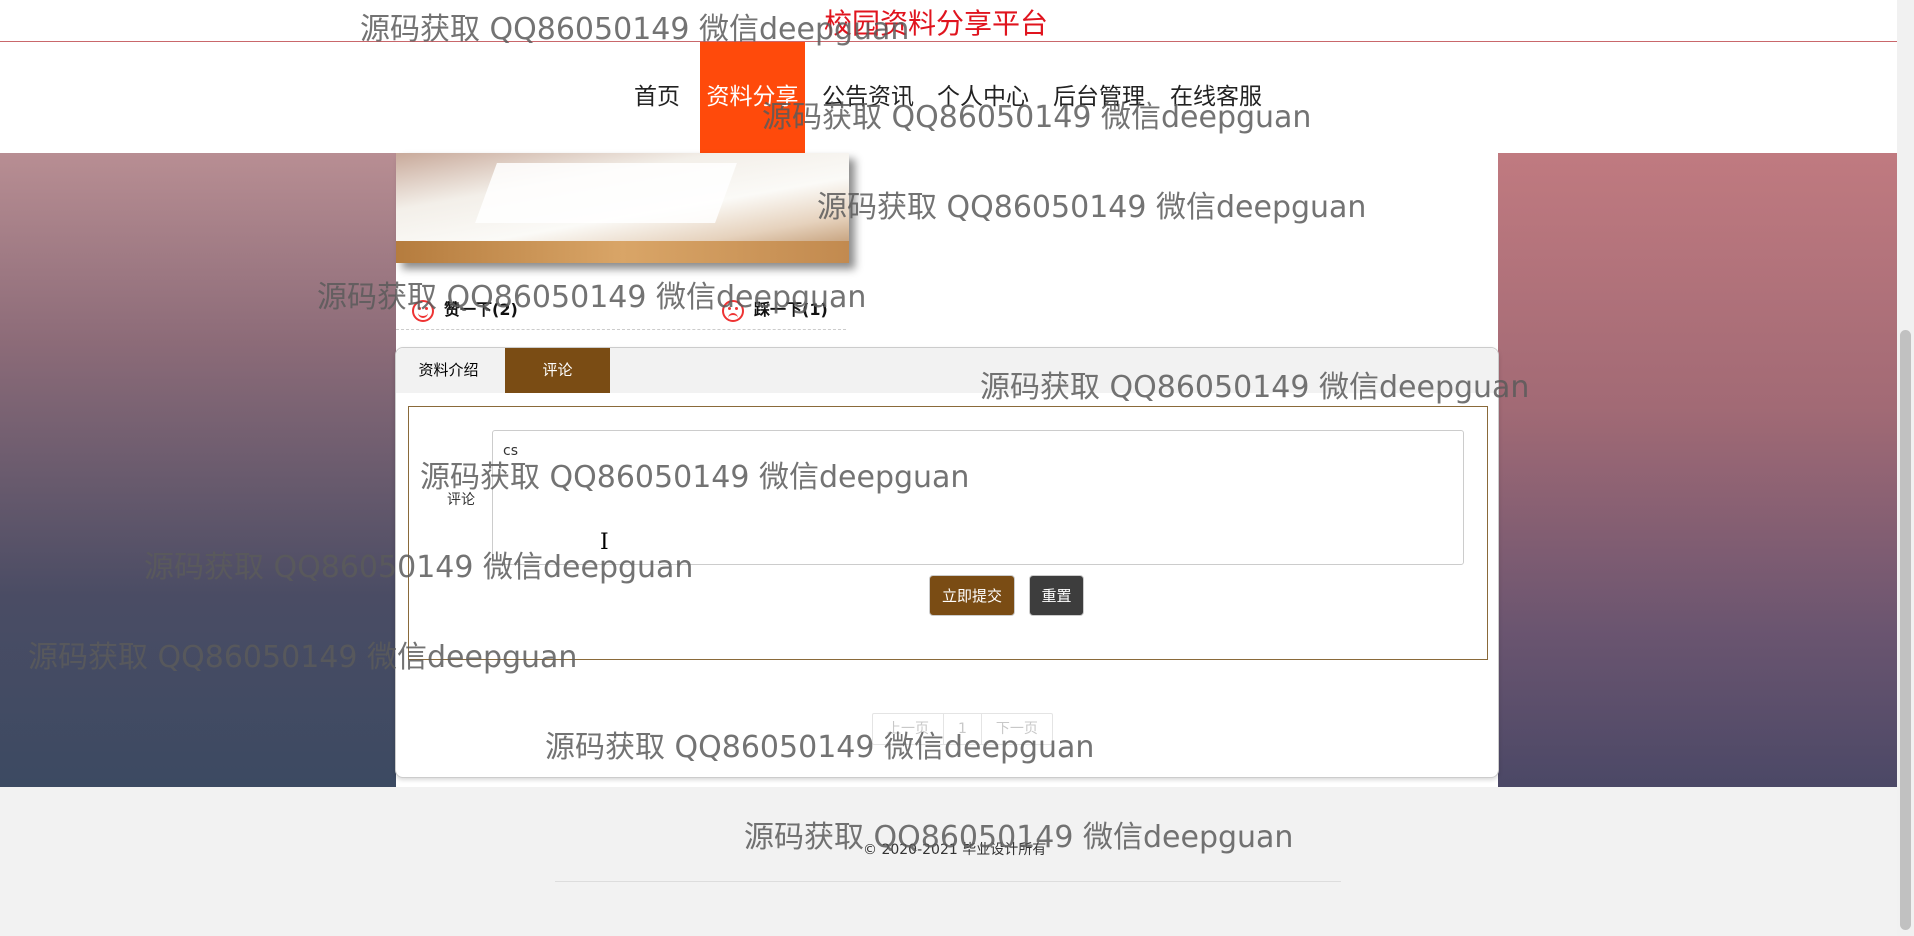 This screenshot has height=936, width=1914. Describe the element at coordinates (948, 881) in the screenshot. I see `footer-divider` at that location.